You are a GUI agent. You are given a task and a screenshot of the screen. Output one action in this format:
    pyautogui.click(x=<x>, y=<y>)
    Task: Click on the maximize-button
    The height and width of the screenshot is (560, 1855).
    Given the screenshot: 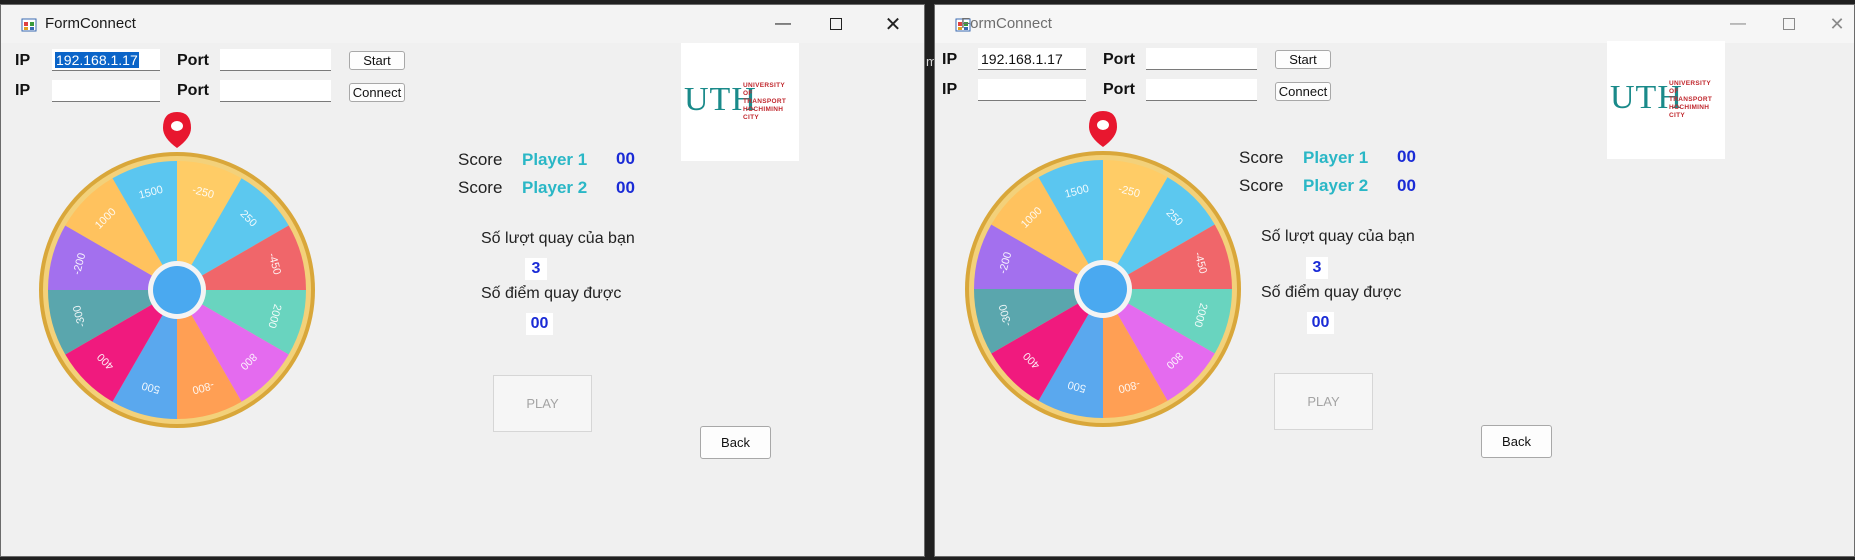 What is the action you would take?
    pyautogui.click(x=836, y=24)
    